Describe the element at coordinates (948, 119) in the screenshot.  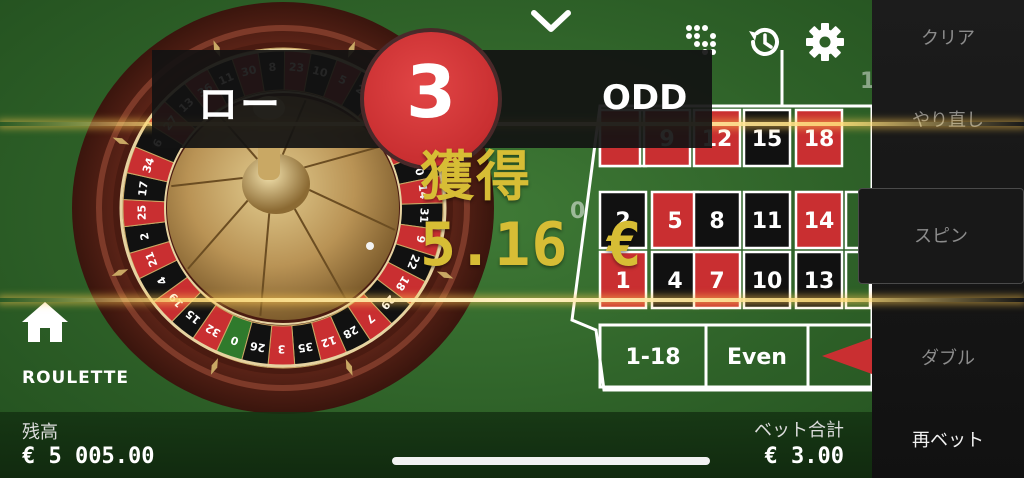
I see `undo-button: やり直し` at that location.